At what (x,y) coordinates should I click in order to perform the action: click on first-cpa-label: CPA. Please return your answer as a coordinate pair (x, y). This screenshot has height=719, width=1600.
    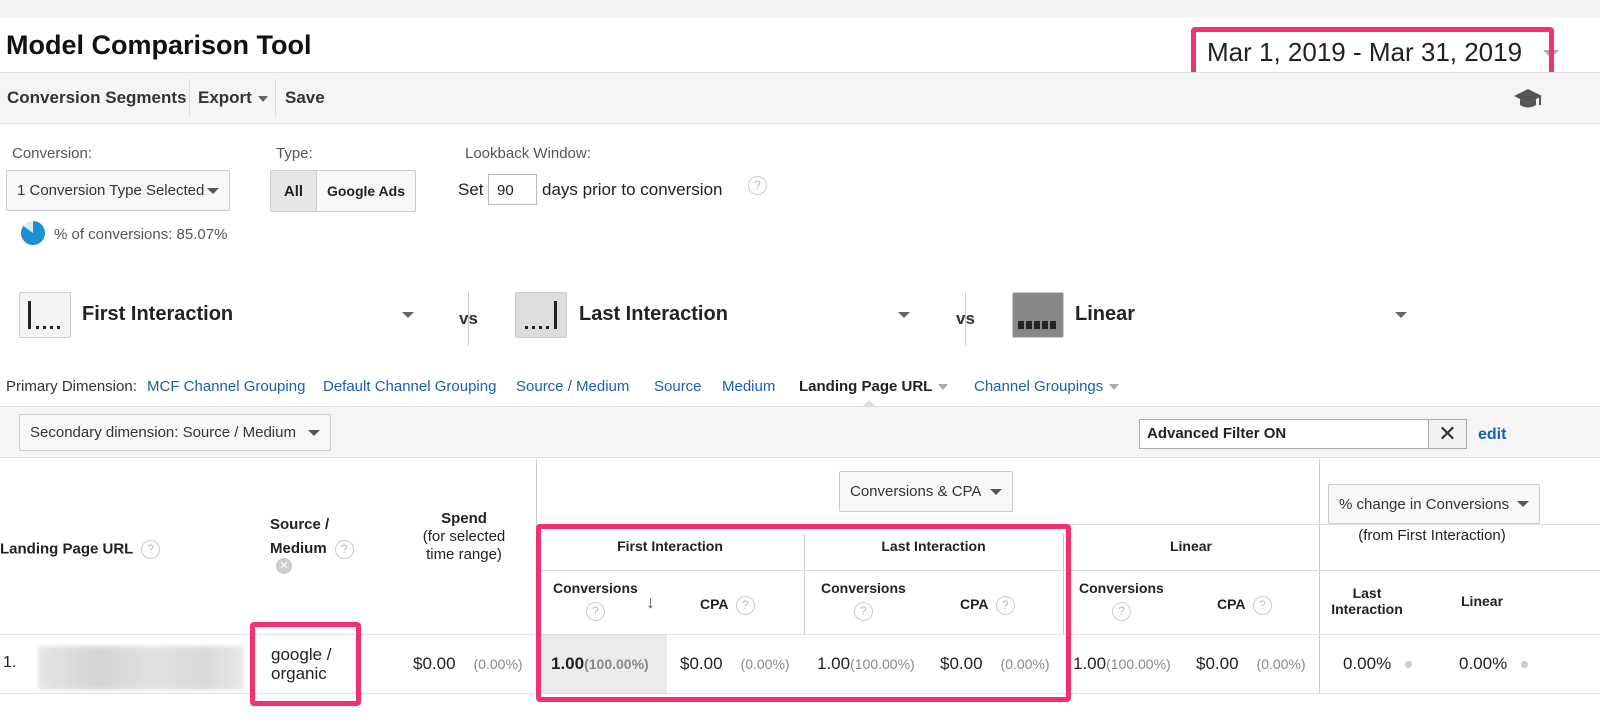
    Looking at the image, I should click on (714, 604).